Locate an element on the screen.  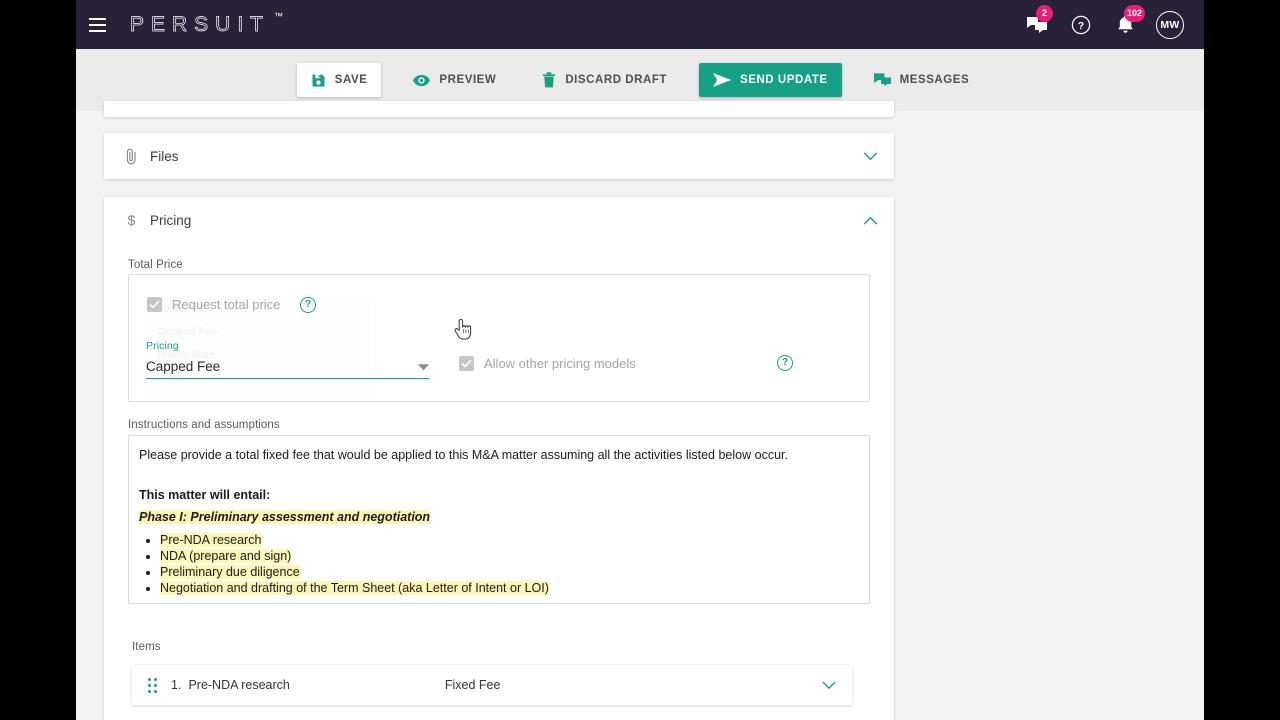
brand-text: PERSUIT is located at coordinates (200, 24).